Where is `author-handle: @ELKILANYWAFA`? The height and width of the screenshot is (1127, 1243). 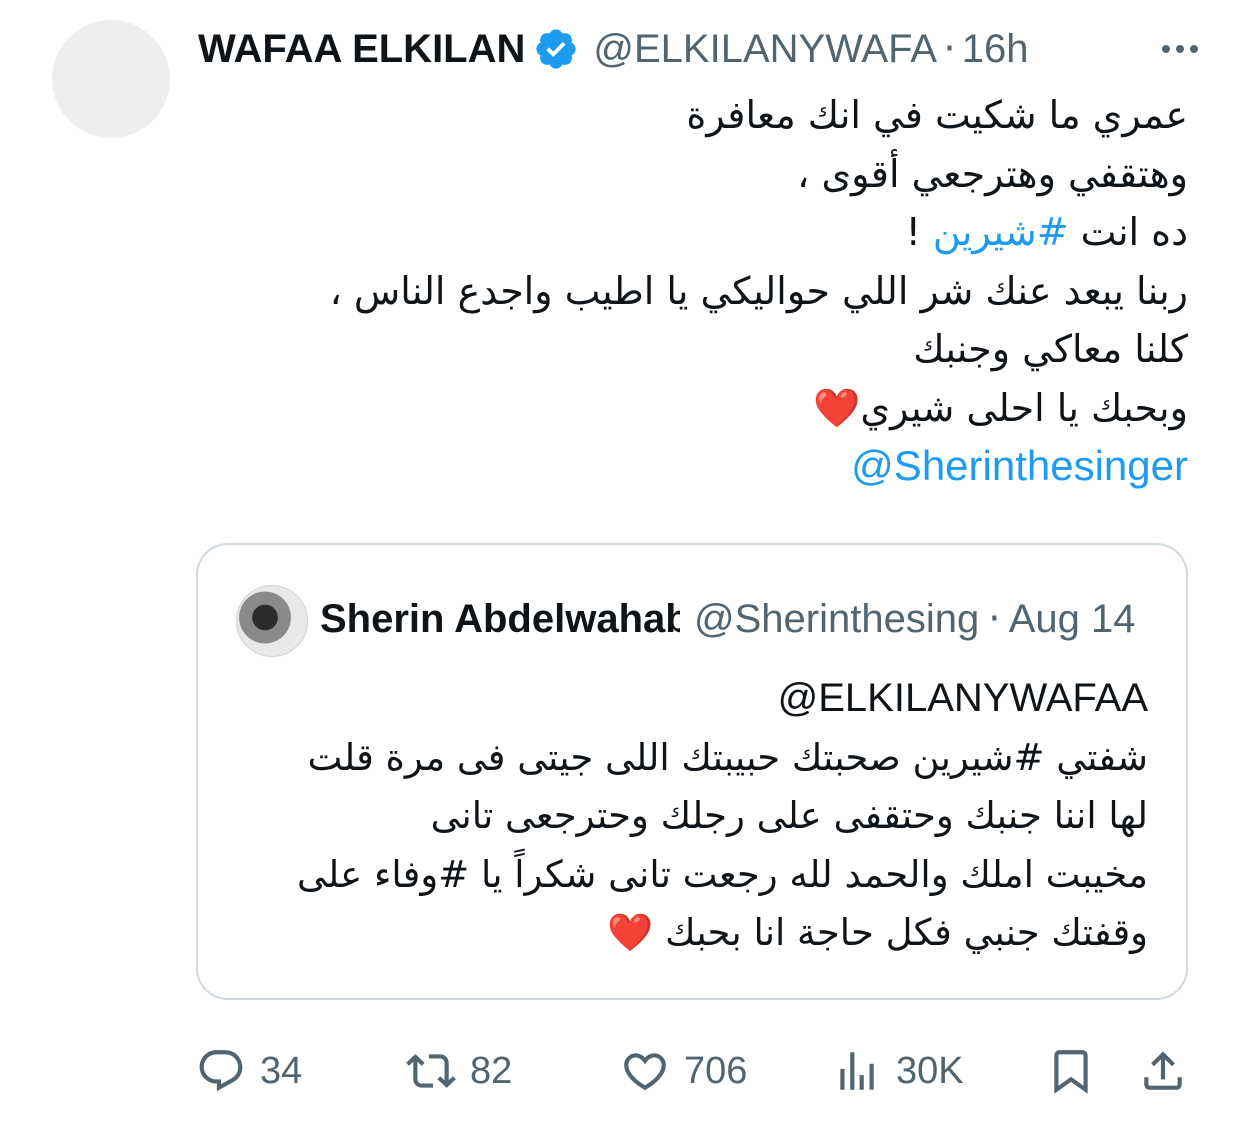 author-handle: @ELKILANYWAFA is located at coordinates (765, 49).